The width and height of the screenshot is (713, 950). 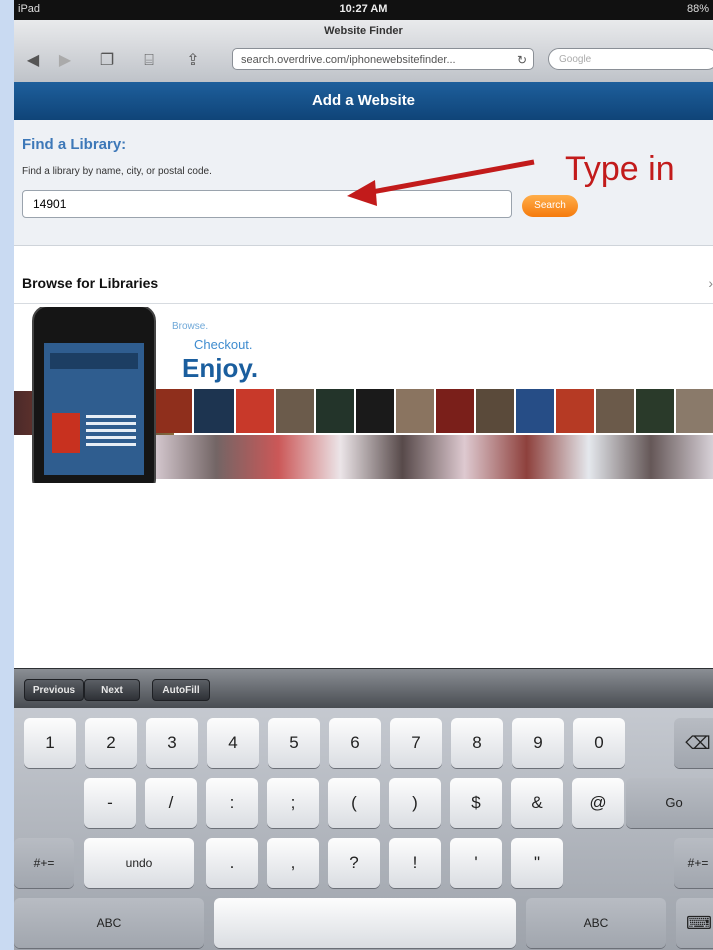 What do you see at coordinates (111, 743) in the screenshot?
I see `row1-key: 2` at bounding box center [111, 743].